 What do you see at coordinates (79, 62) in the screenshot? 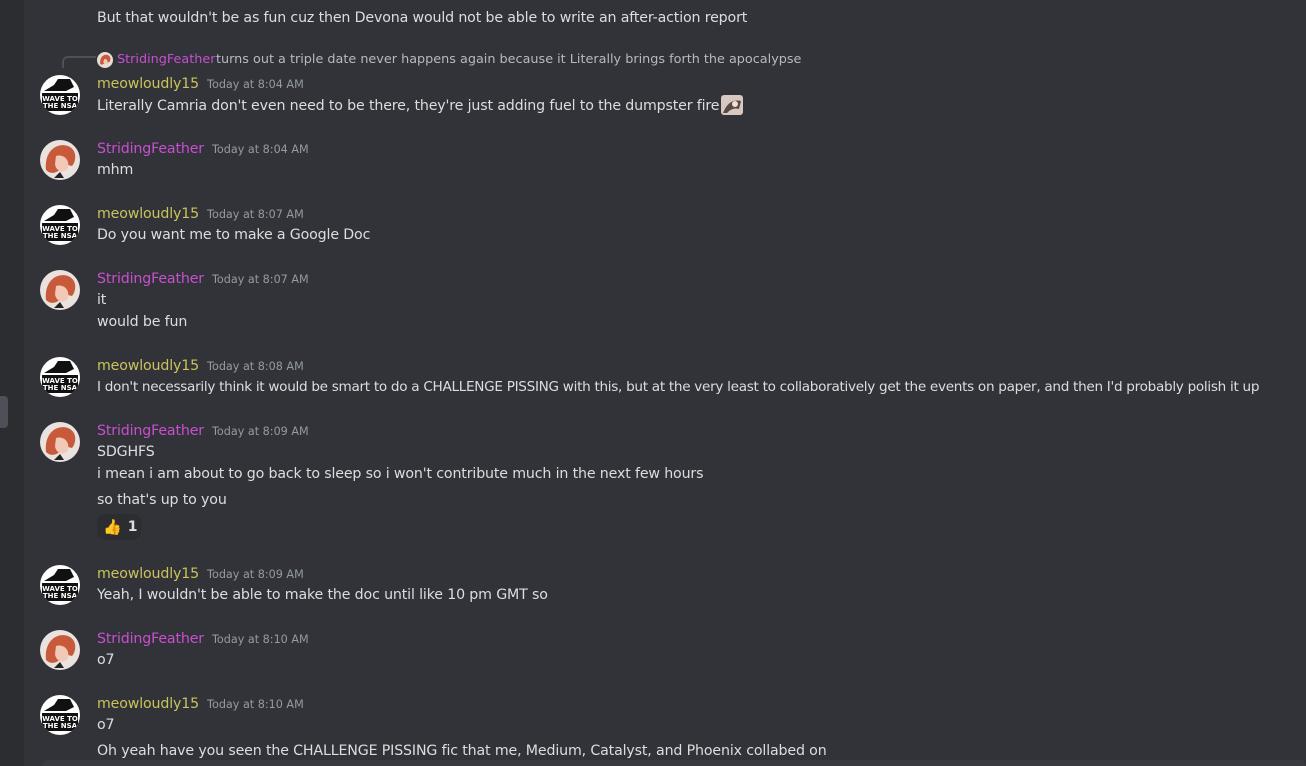
I see `reply-connector` at bounding box center [79, 62].